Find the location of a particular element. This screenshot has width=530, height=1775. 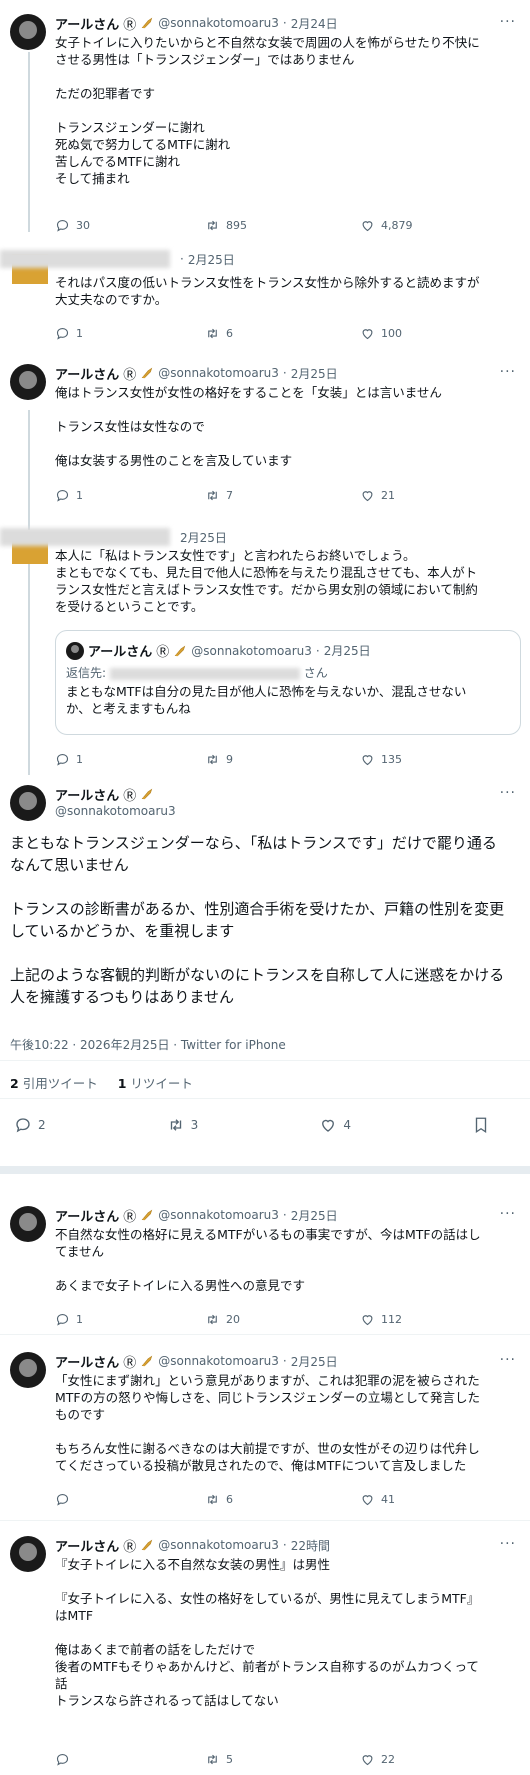

tweet-actions: 30 895 4,879 is located at coordinates (282, 225).